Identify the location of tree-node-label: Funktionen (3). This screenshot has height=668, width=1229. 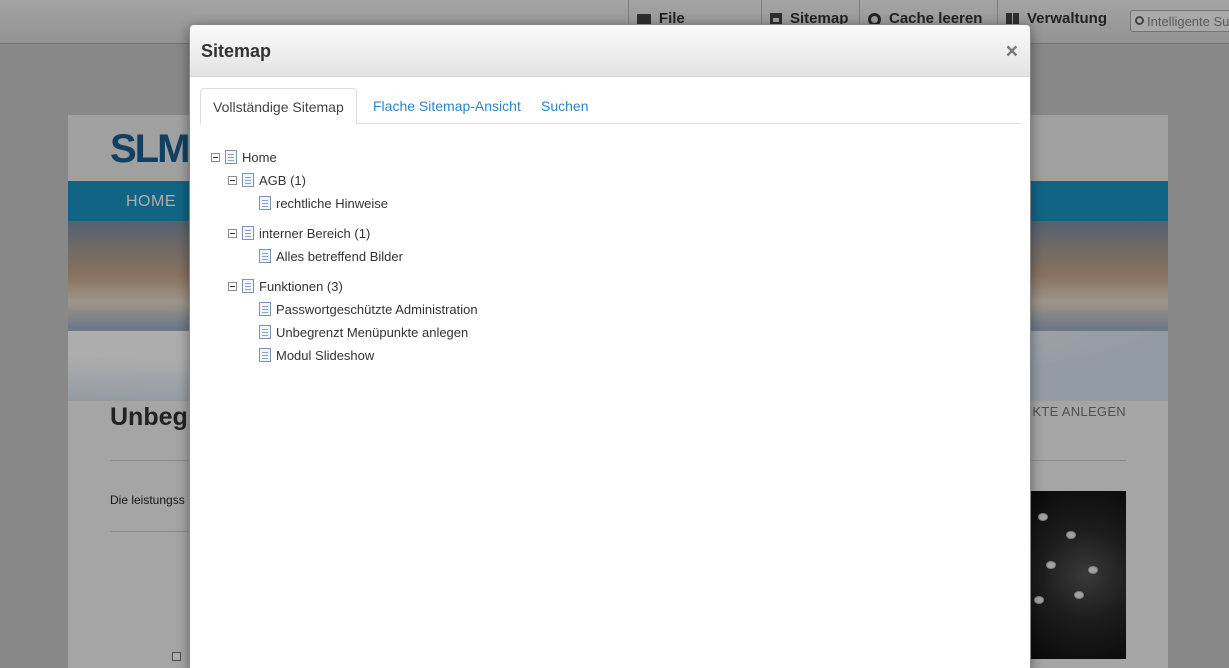
(301, 286).